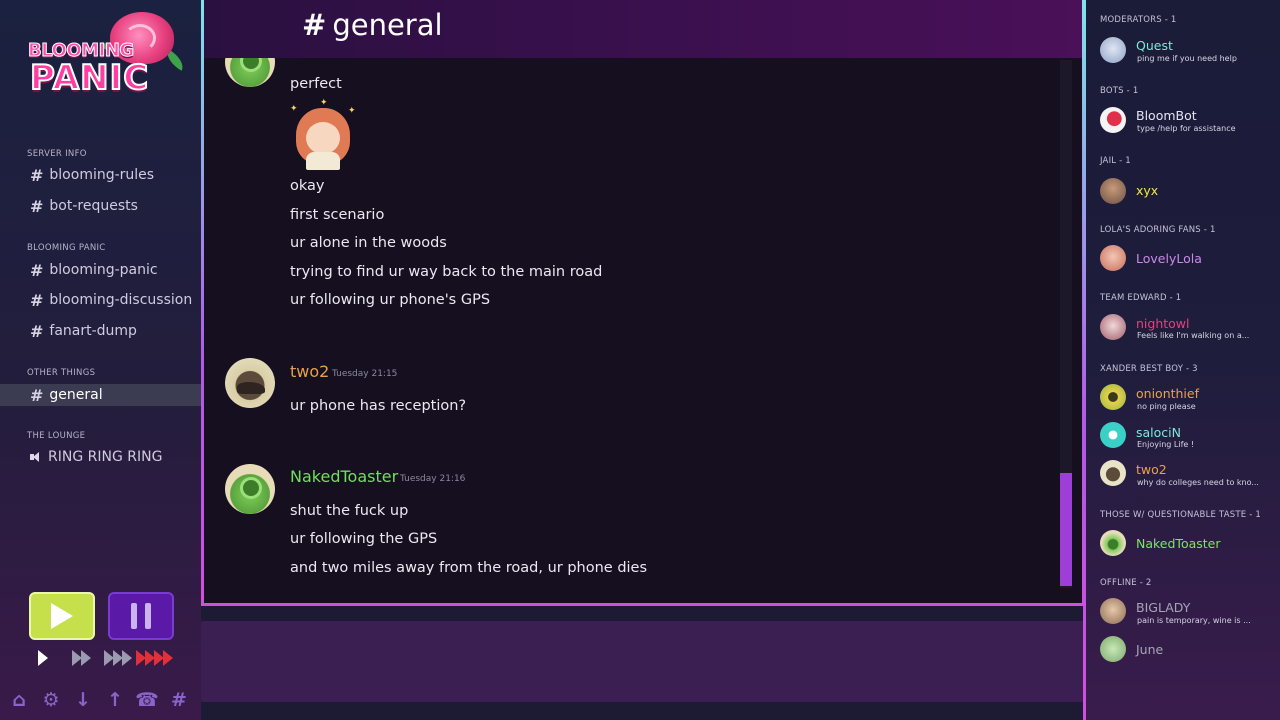 The height and width of the screenshot is (720, 1280). Describe the element at coordinates (1138, 20) in the screenshot. I see `member-group-label: MODERATORS - 1` at that location.